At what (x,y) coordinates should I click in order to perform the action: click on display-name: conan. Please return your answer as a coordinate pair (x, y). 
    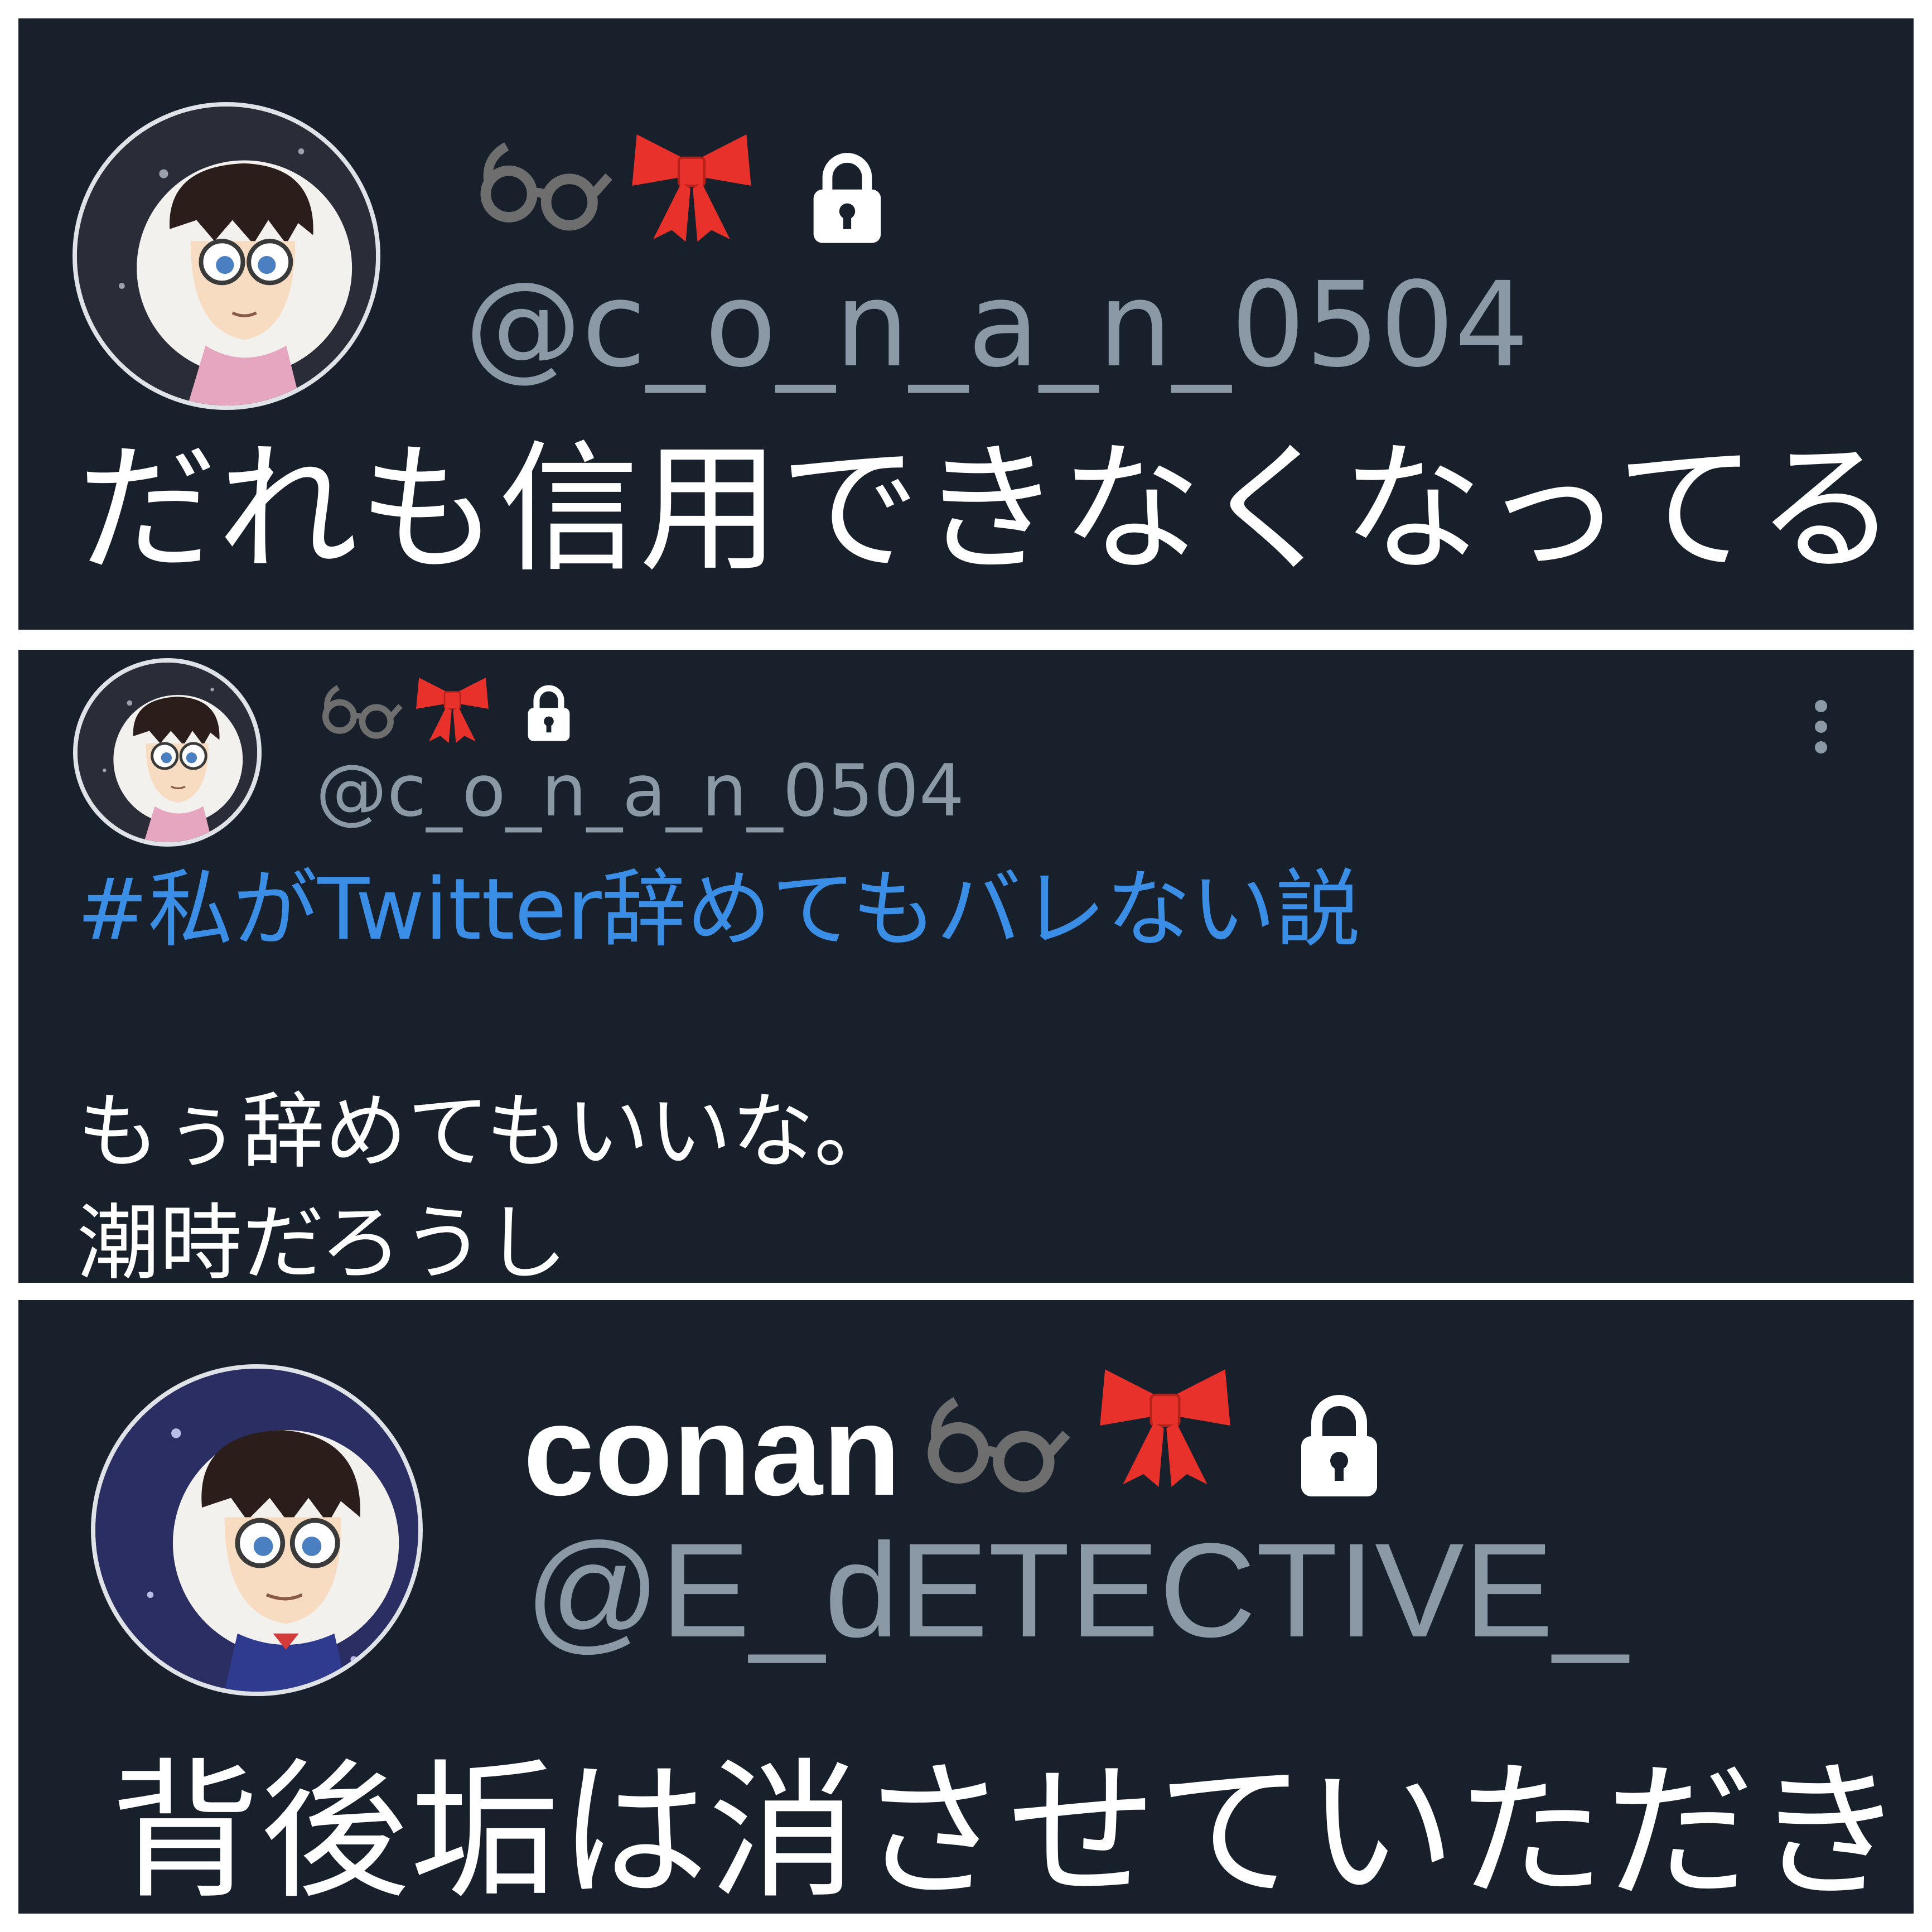
    Looking at the image, I should click on (712, 1451).